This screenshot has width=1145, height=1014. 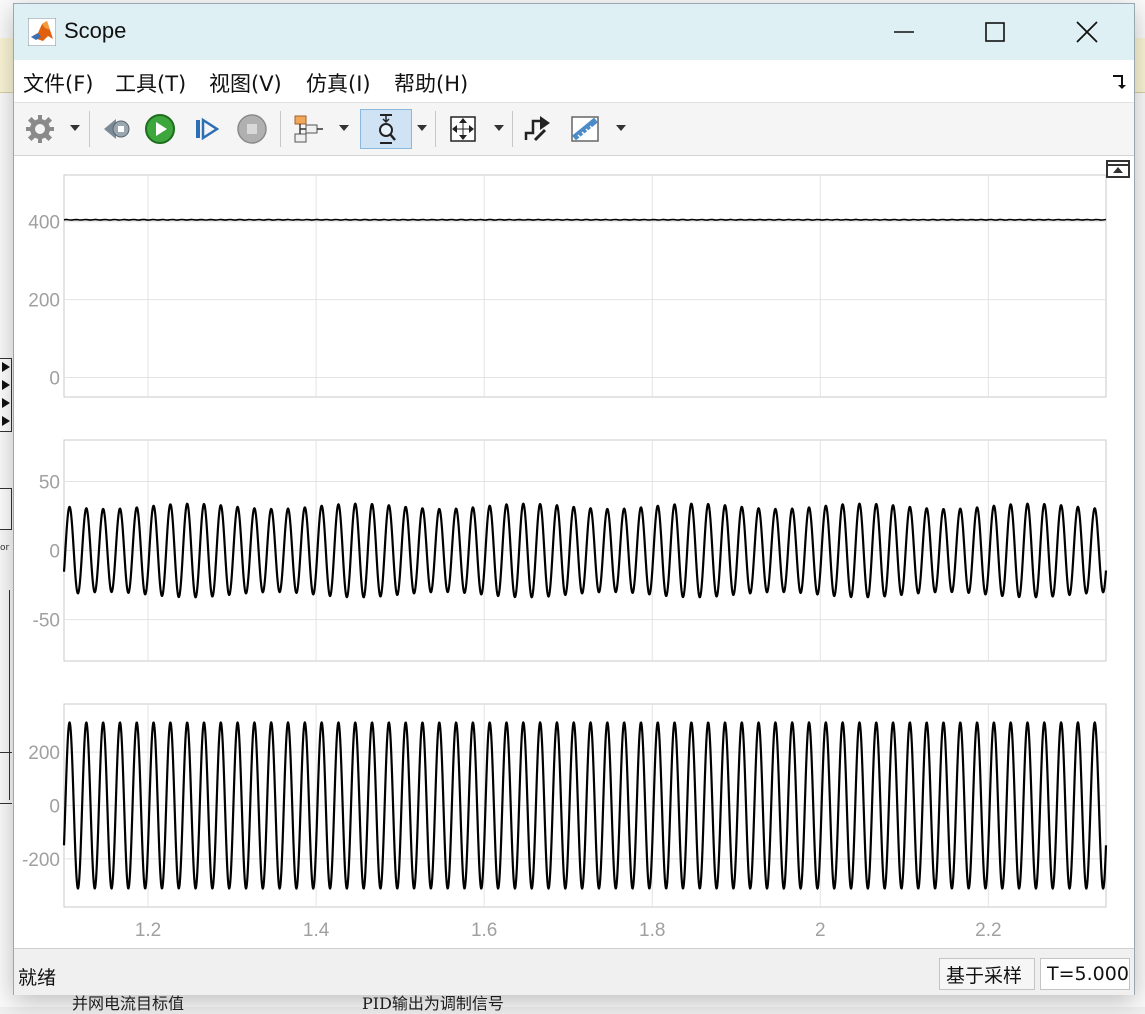 What do you see at coordinates (44, 753) in the screenshot?
I see `axes-3-y-tick-label: 200` at bounding box center [44, 753].